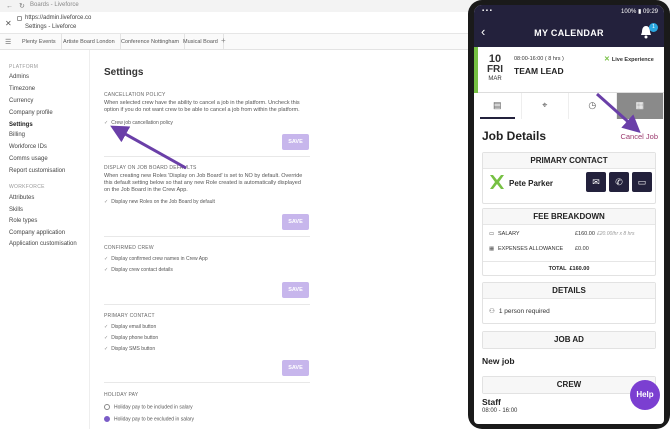 This screenshot has height=429, width=670. Describe the element at coordinates (569, 178) in the screenshot. I see `primary-contact-card: PRIMARY CONTACT Pete Parker ✉ ✆ ▭` at that location.